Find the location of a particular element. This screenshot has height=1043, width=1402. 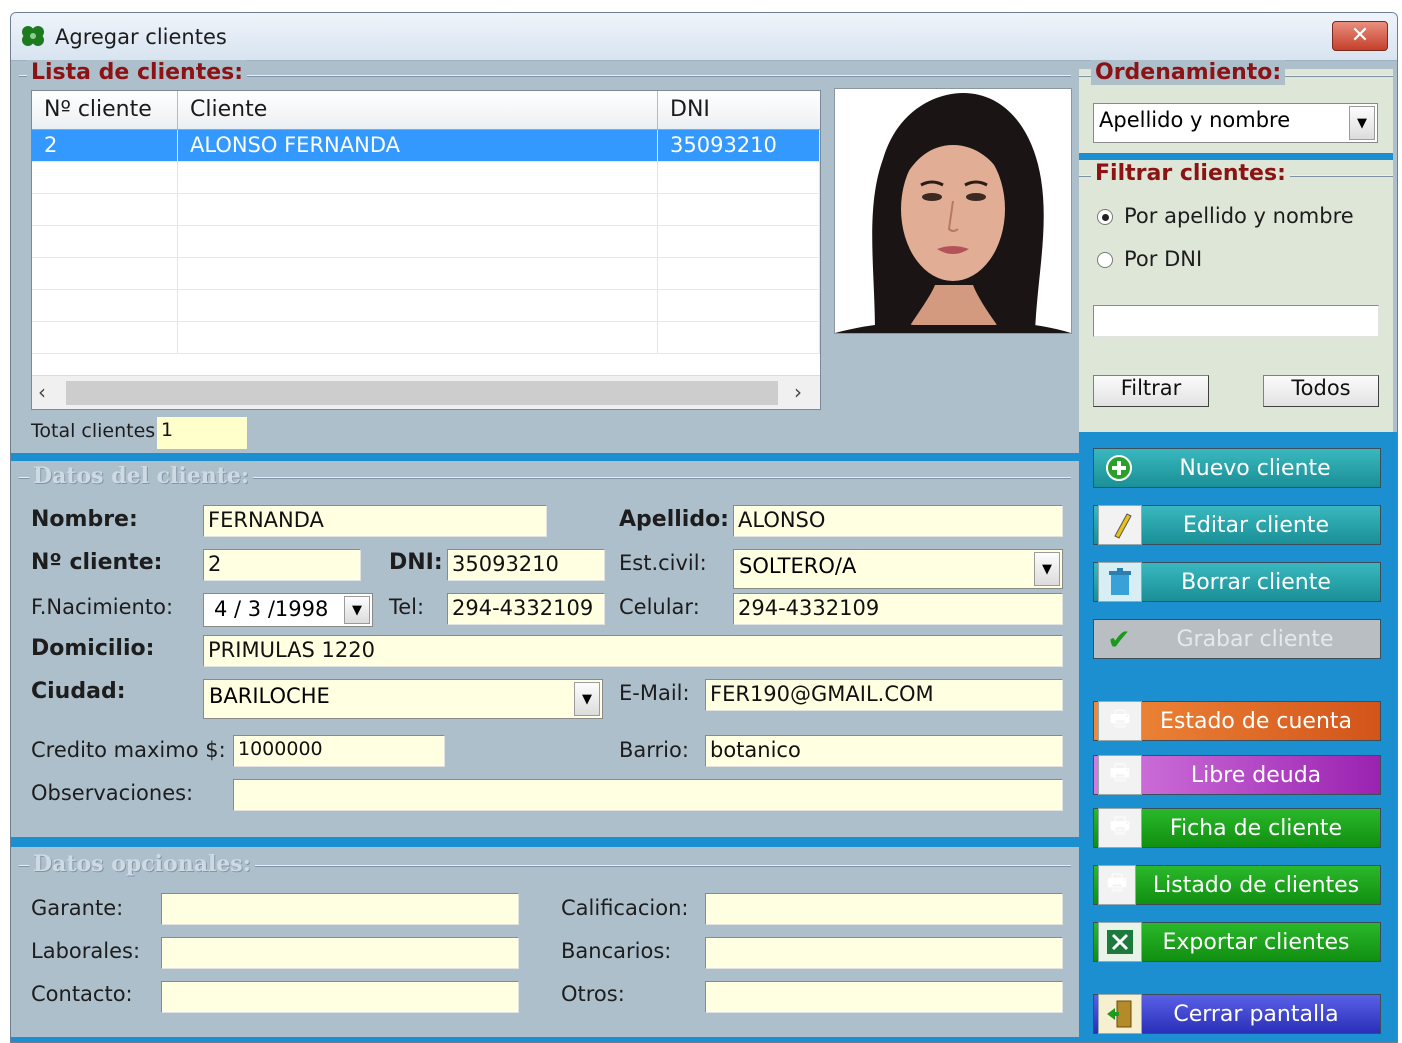

debt-free-button: 🖶 Libre deuda is located at coordinates (1237, 775).